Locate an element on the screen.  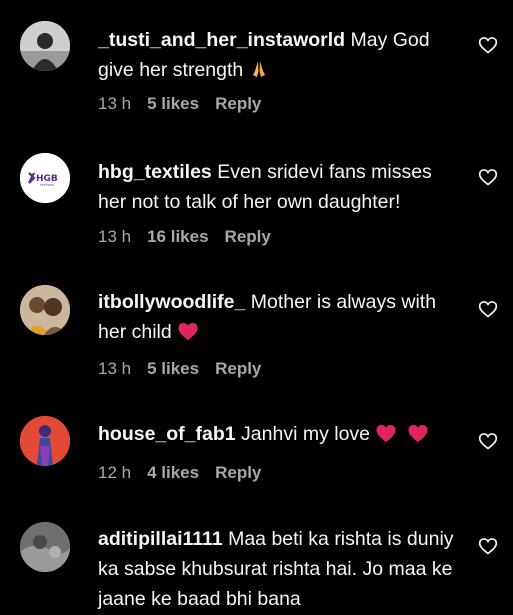
comment-time: 12 h is located at coordinates (115, 472).